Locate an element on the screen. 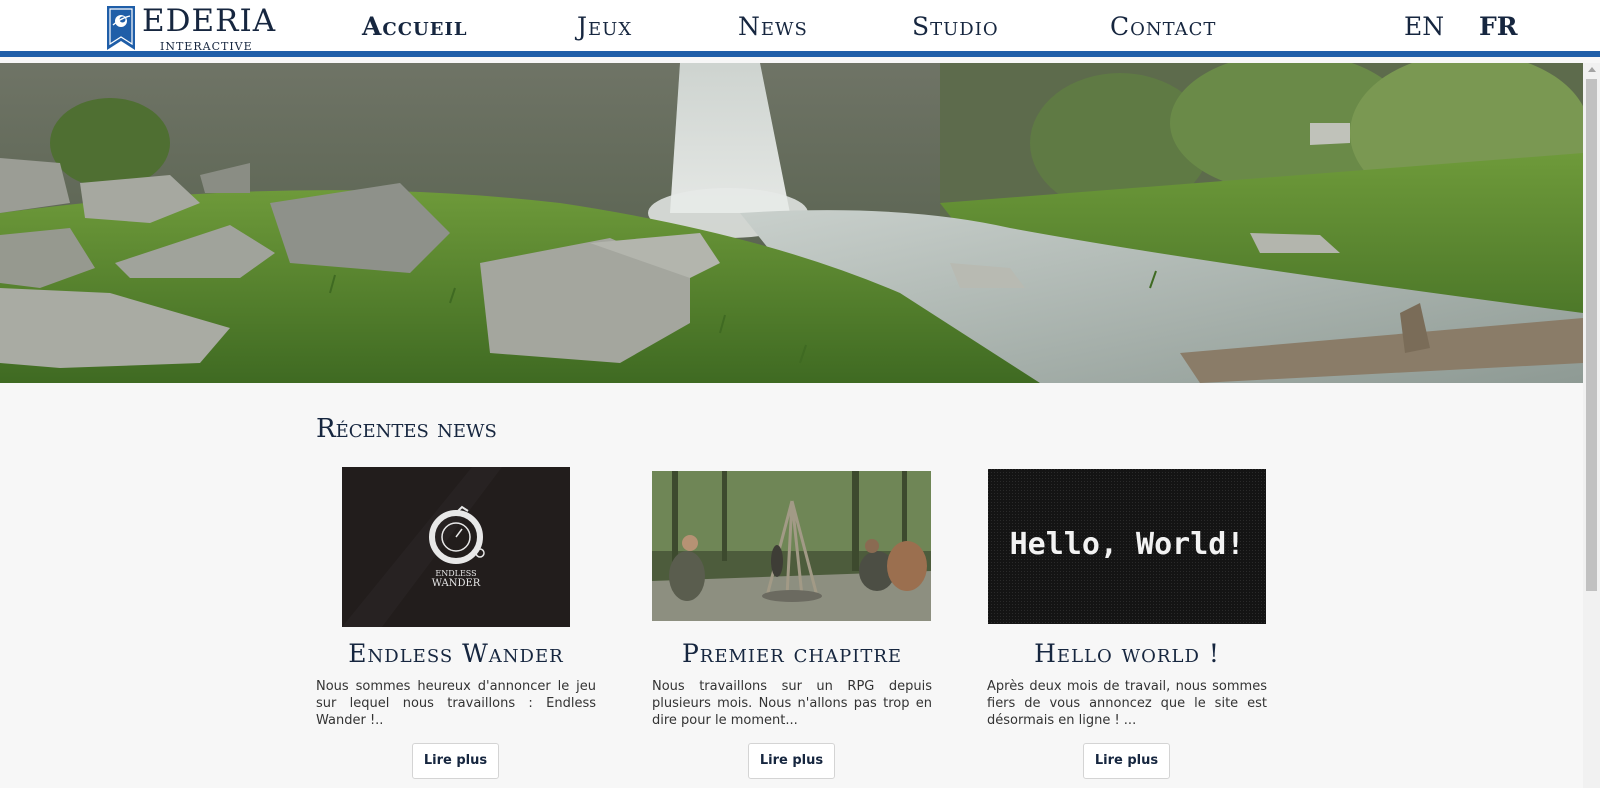  scroll-thumb is located at coordinates (1591, 335).